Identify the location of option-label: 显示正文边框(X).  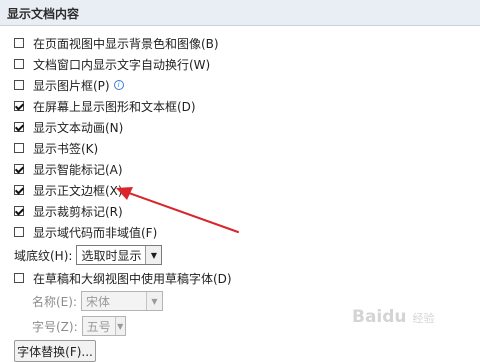
(78, 190).